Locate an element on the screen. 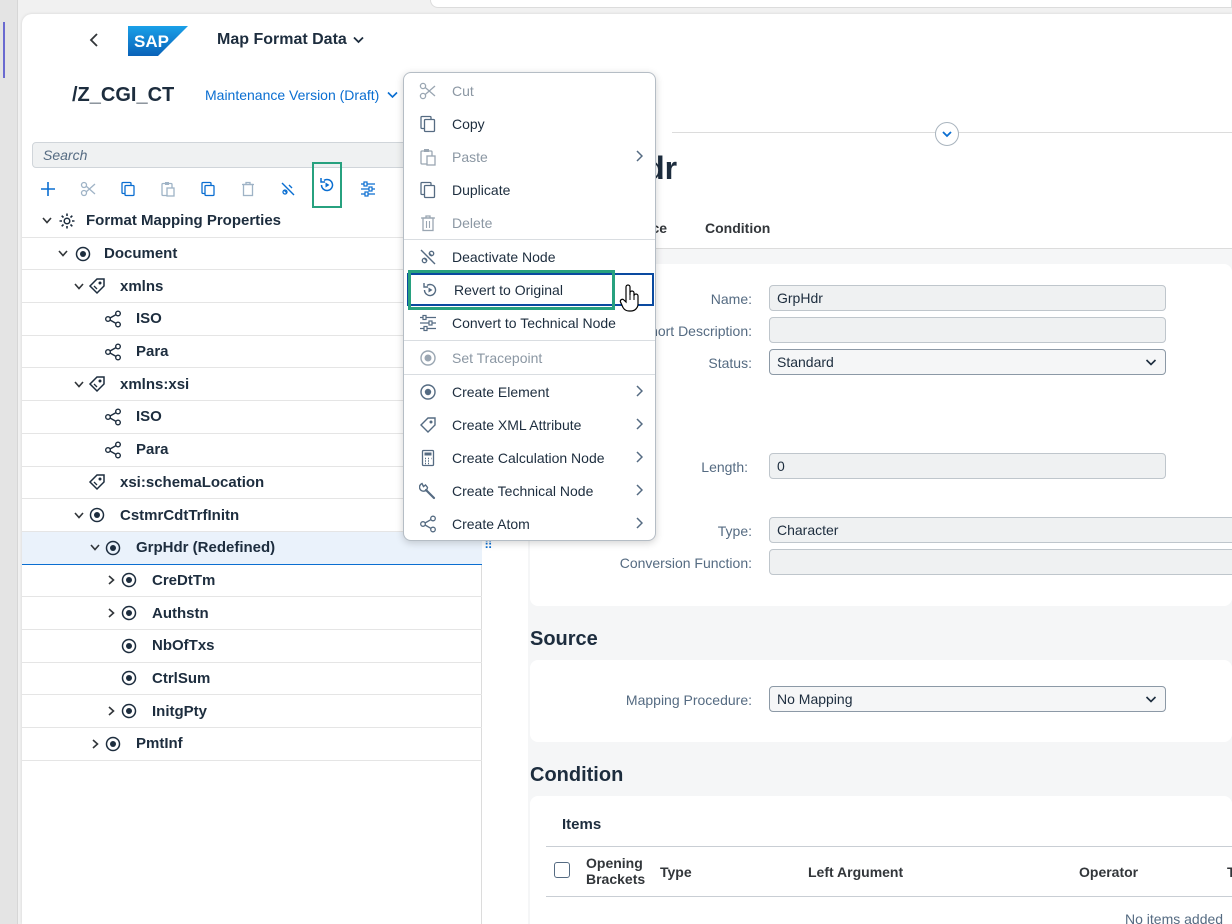 The width and height of the screenshot is (1232, 924). status-value: Standard is located at coordinates (805, 362).